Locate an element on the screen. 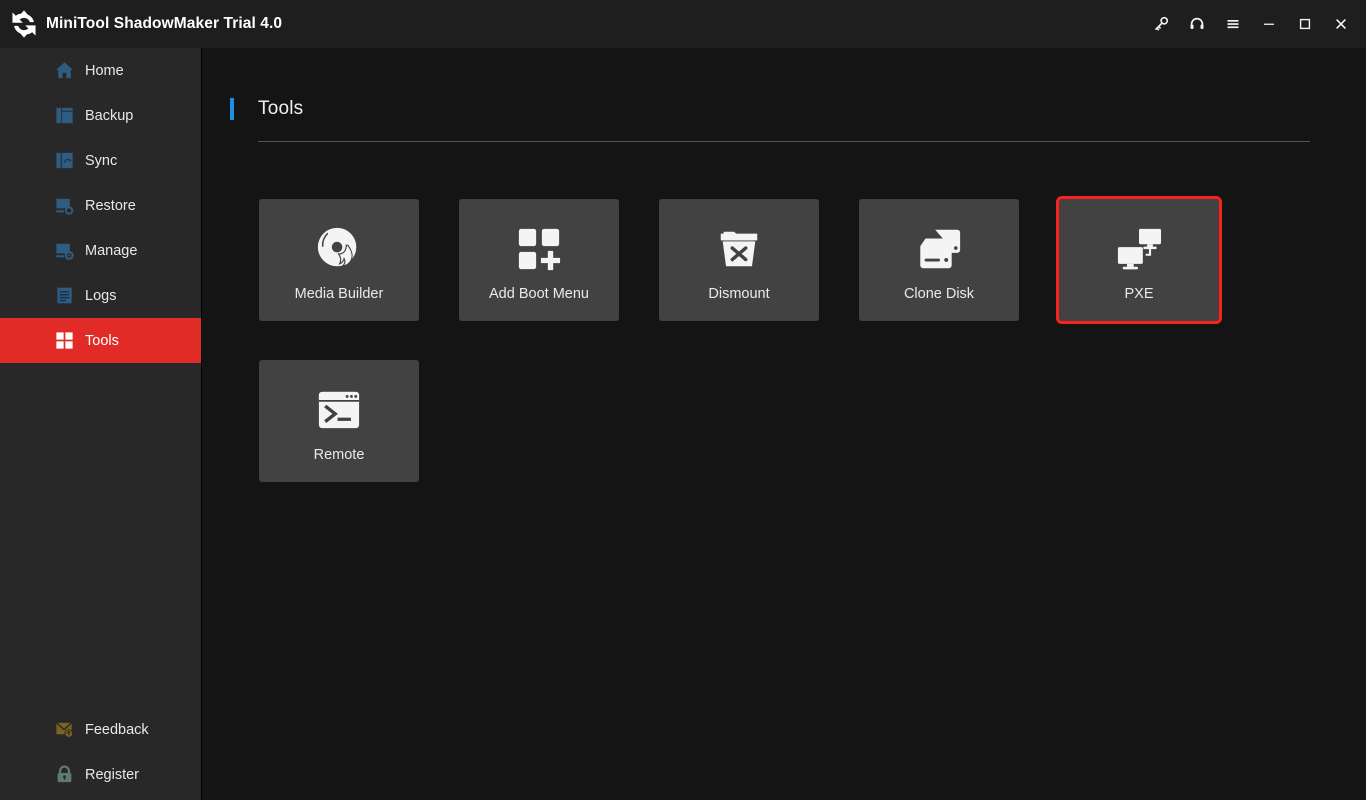  sidebar-item-restore: Restore is located at coordinates (100, 205).